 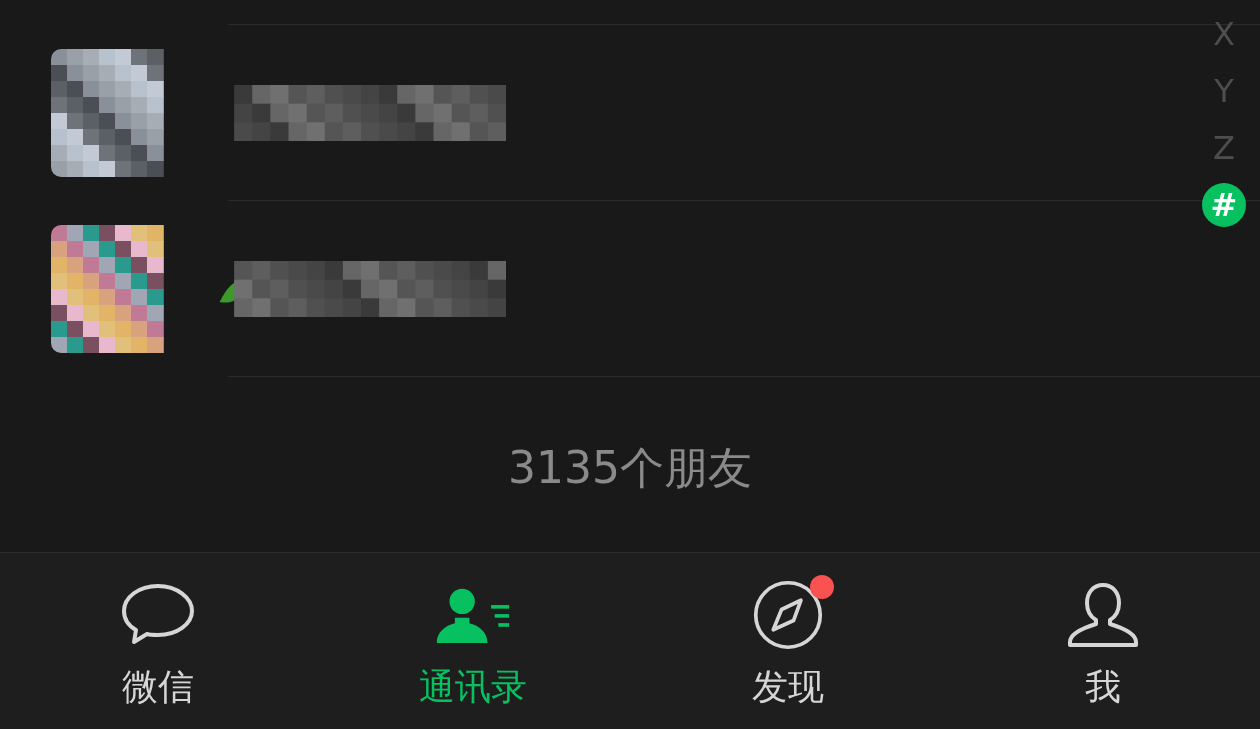 What do you see at coordinates (472, 641) in the screenshot?
I see `tab: 通讯录` at bounding box center [472, 641].